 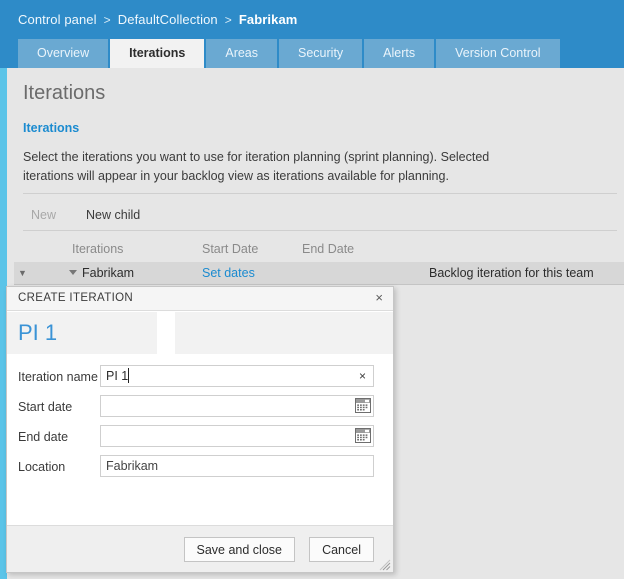 What do you see at coordinates (108, 273) in the screenshot?
I see `row-iteration-name: Fabrikam` at bounding box center [108, 273].